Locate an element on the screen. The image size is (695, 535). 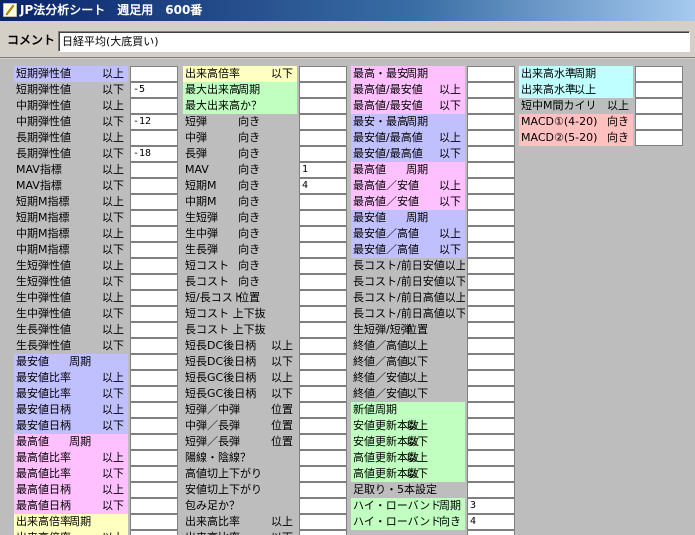
comment-input: 日経平均(大底買い) is located at coordinates (374, 41).